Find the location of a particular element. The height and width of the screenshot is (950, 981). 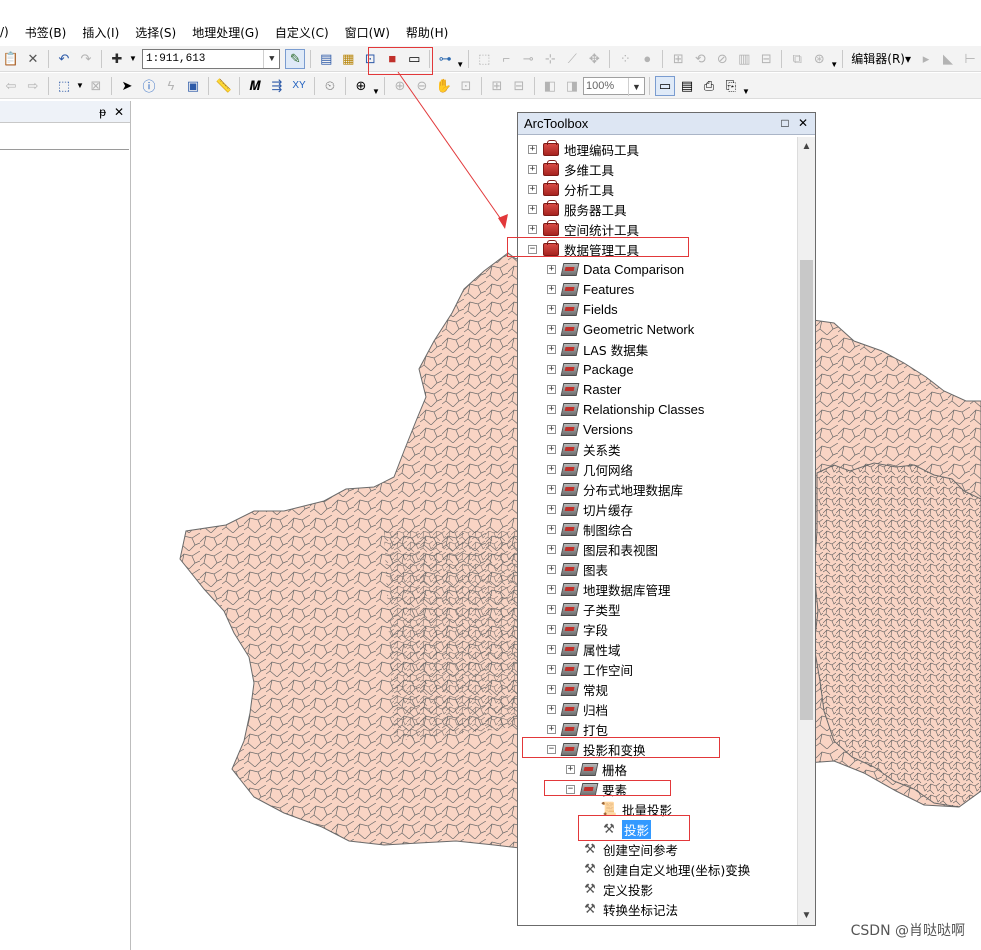

topology-icon: ⧉ is located at coordinates (797, 59).